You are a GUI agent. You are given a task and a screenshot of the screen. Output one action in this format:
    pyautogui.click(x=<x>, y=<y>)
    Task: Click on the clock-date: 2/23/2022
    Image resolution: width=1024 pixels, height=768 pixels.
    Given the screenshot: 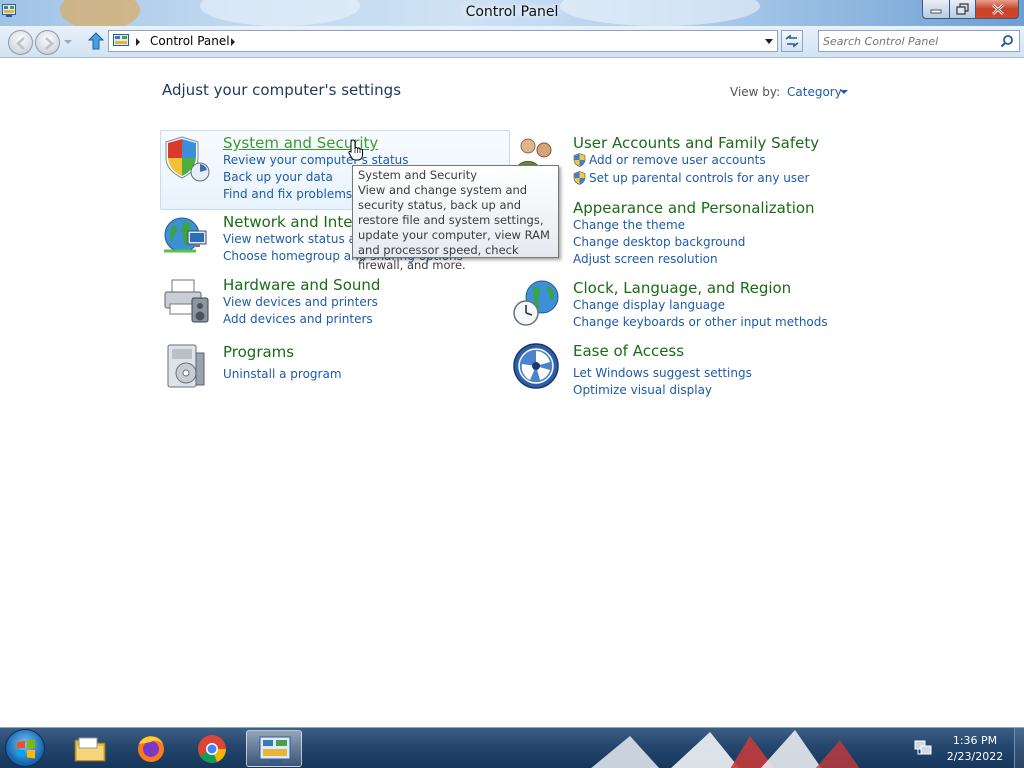 What is the action you would take?
    pyautogui.click(x=975, y=756)
    